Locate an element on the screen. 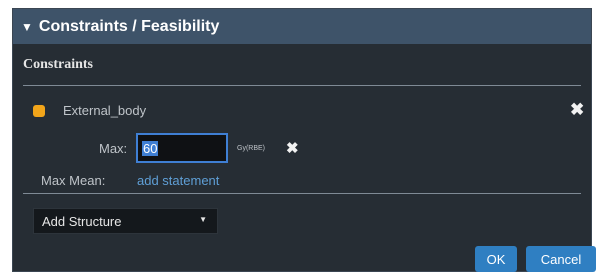 The height and width of the screenshot is (276, 596). remove-structure-icon: ✖ is located at coordinates (577, 110).